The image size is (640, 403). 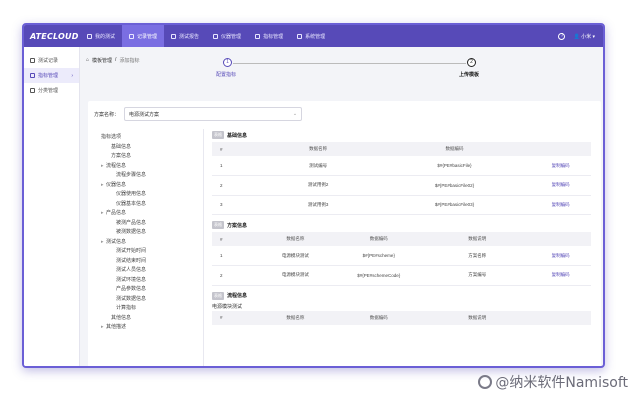 I want to click on table-row: 2 电源模块测试 $#{PE#schemeCode} 方案编号 复制编码, so click(x=401, y=275).